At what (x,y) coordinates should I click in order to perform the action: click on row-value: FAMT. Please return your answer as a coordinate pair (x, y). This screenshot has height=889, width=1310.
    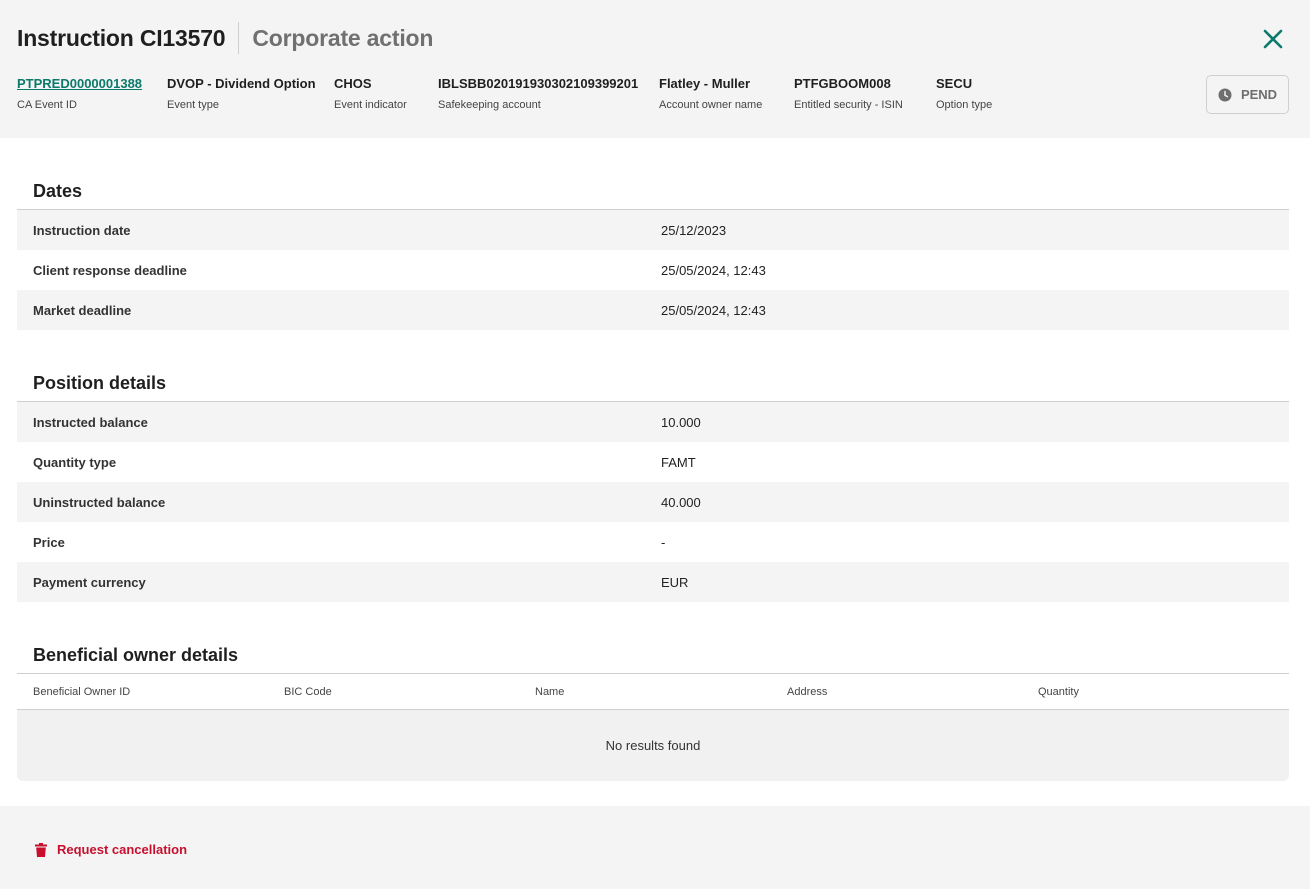
    Looking at the image, I should click on (678, 462).